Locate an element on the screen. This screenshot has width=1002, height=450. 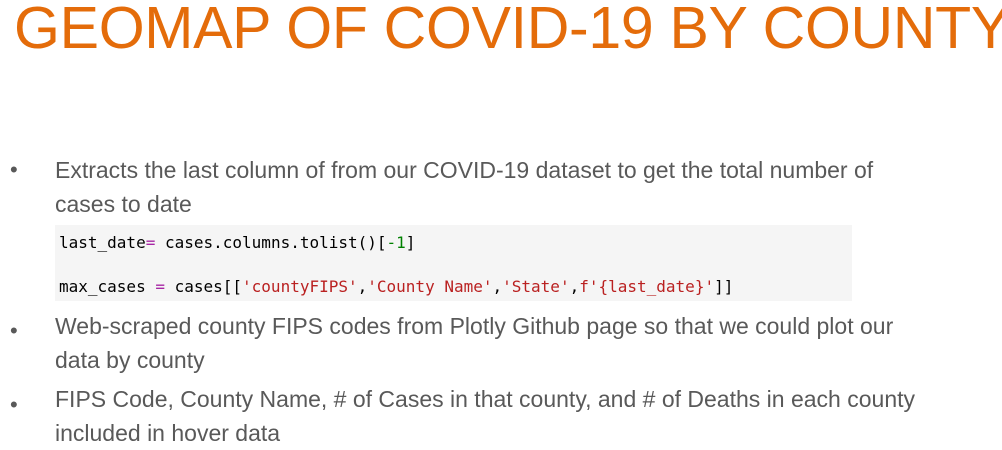
code-bracket: ]] is located at coordinates (724, 286).